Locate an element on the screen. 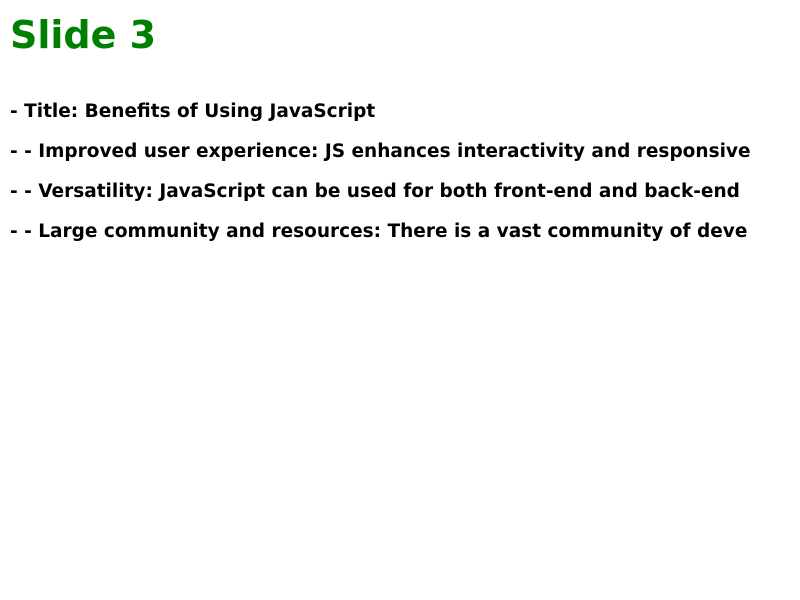  bullet-item-title: - Title: Benefits of Using JavaScript is located at coordinates (193, 111).